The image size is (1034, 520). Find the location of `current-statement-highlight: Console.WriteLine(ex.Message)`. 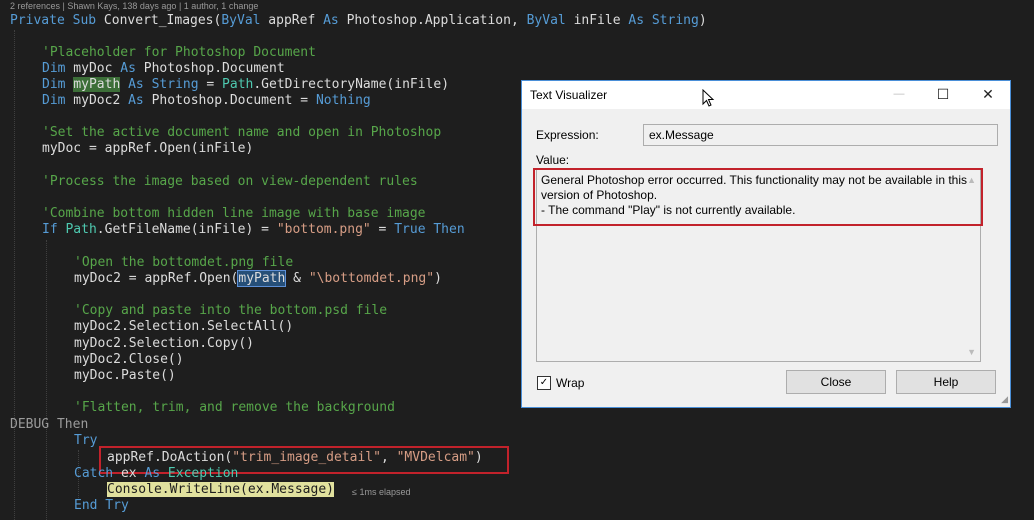

current-statement-highlight: Console.WriteLine(ex.Message) is located at coordinates (220, 489).